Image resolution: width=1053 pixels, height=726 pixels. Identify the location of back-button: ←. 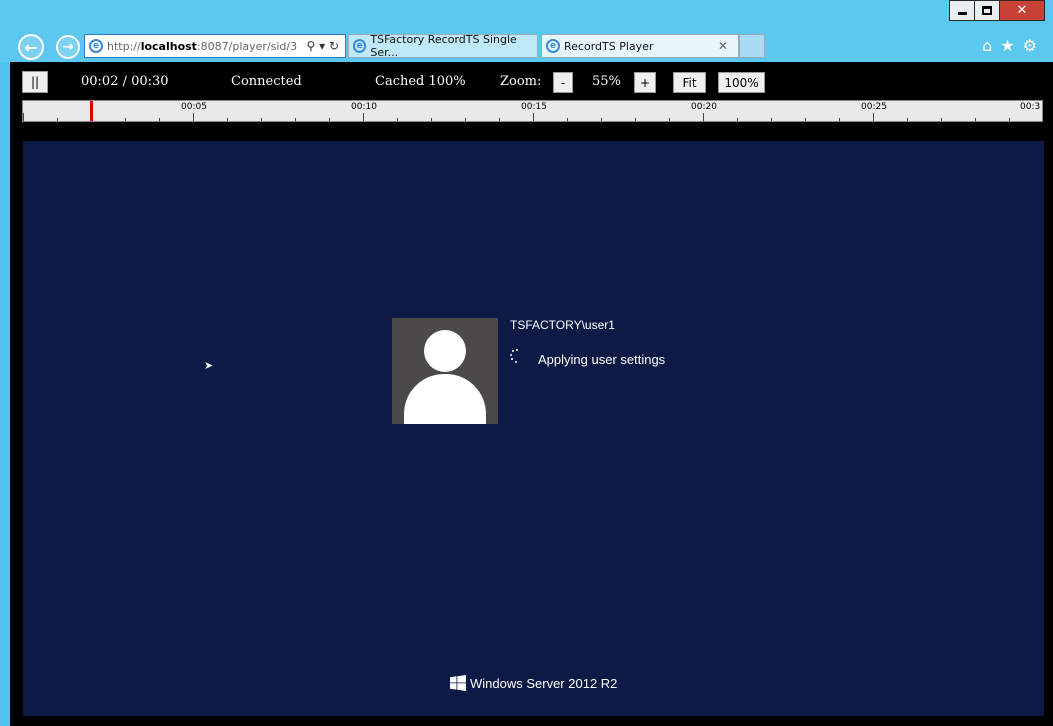
(31, 47).